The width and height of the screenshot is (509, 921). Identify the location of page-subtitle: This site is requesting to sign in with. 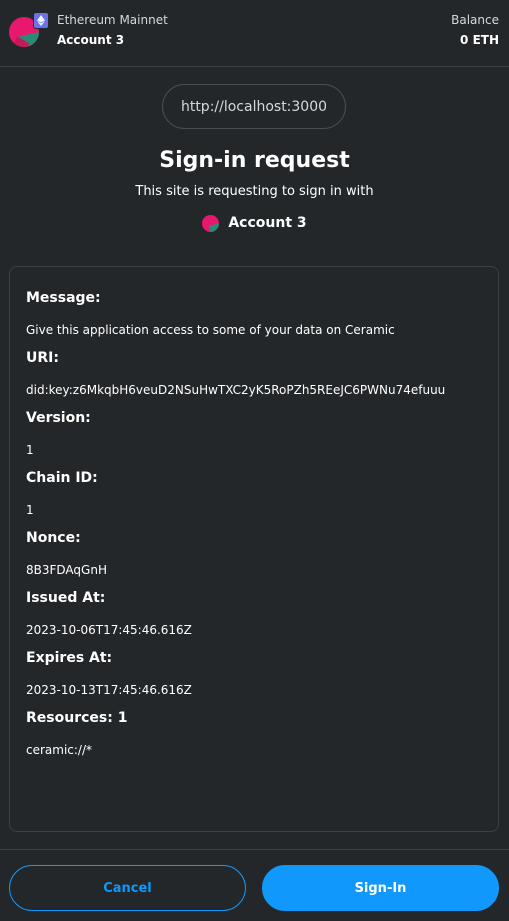
(254, 191).